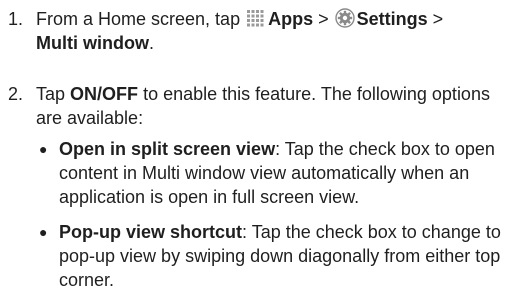 Image resolution: width=513 pixels, height=299 pixels. Describe the element at coordinates (92, 43) in the screenshot. I see `multi-window-label: Multi window` at that location.